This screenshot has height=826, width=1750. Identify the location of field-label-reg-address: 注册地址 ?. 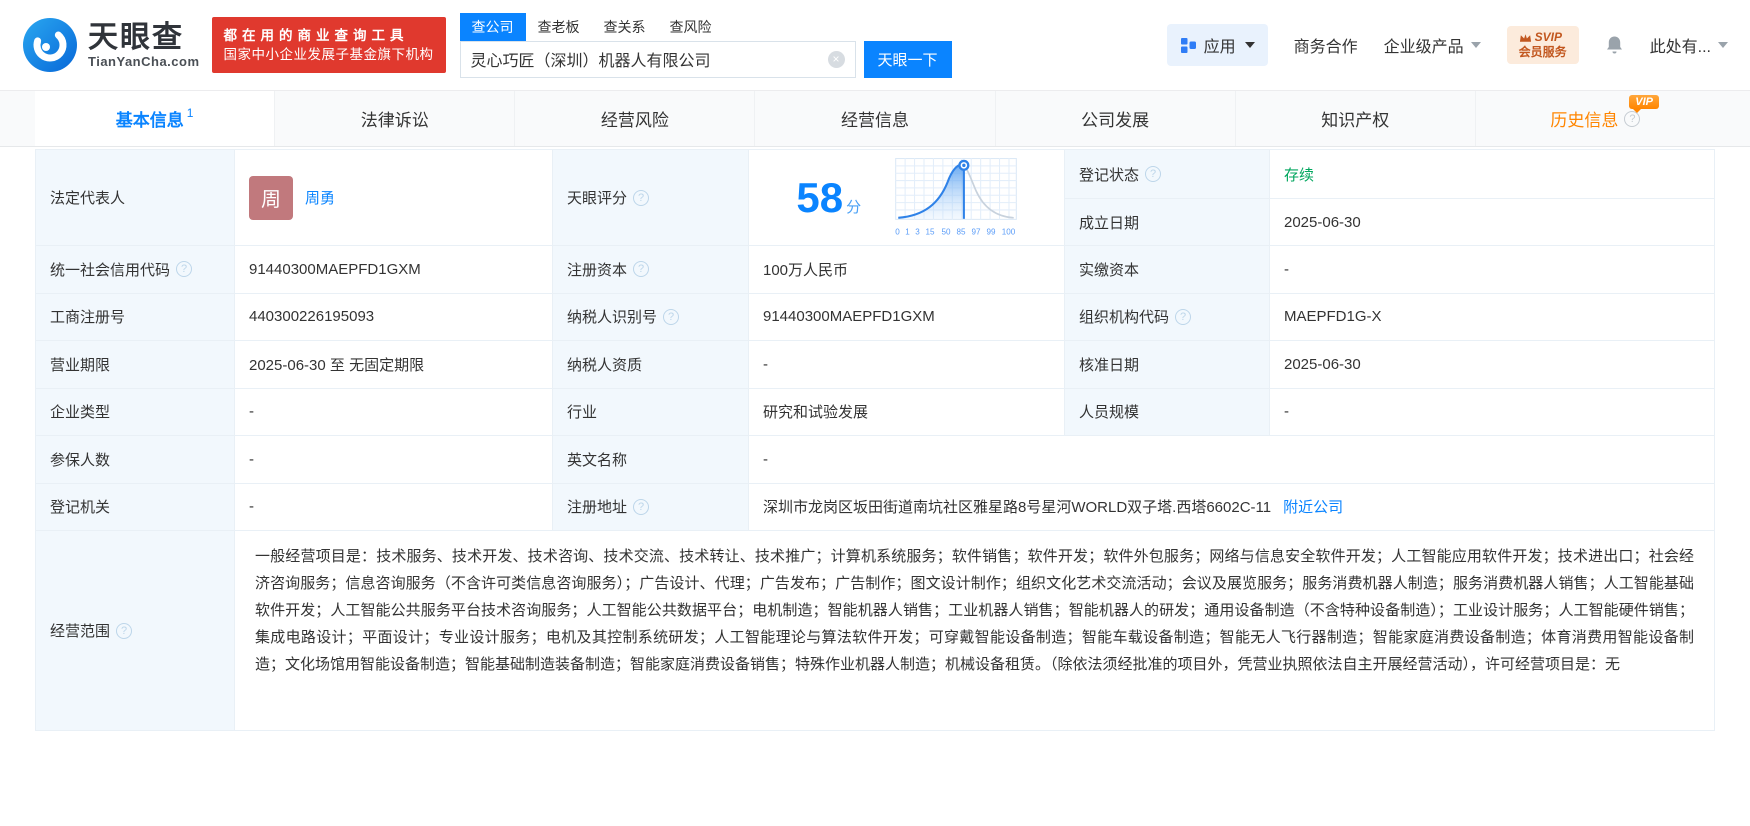
(650, 506).